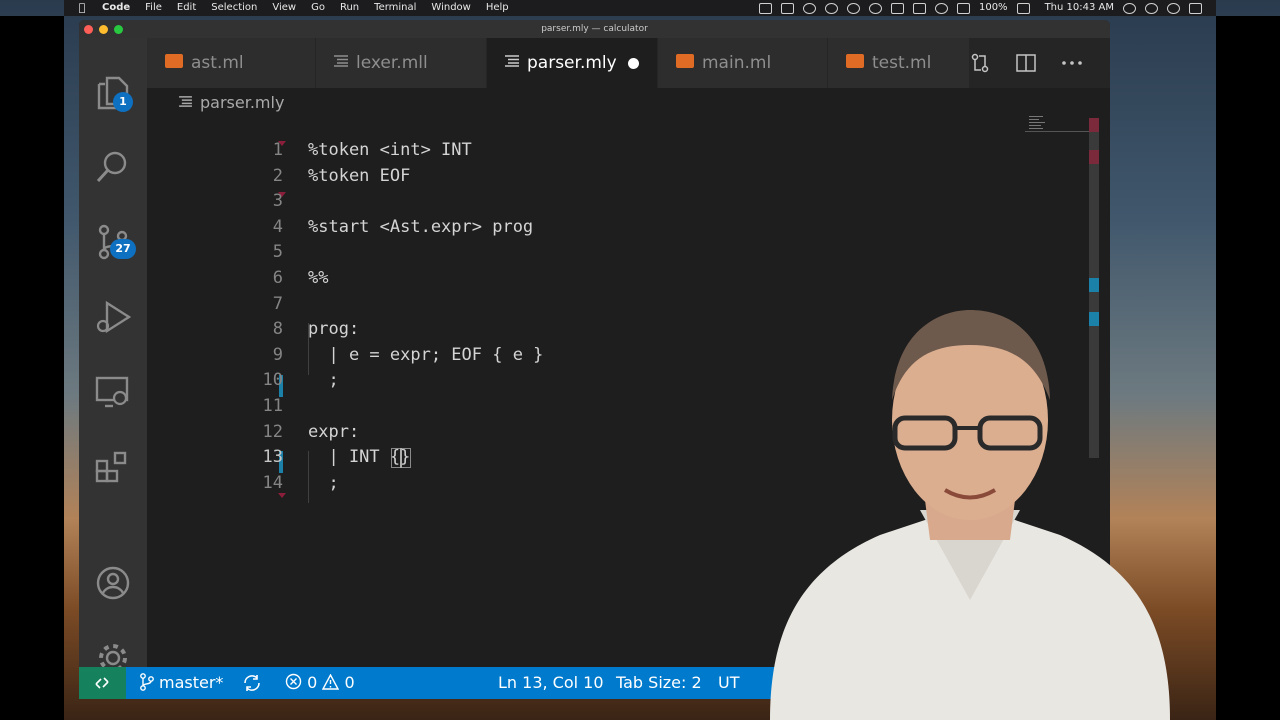  What do you see at coordinates (102, 683) in the screenshot?
I see `remote-indicator` at bounding box center [102, 683].